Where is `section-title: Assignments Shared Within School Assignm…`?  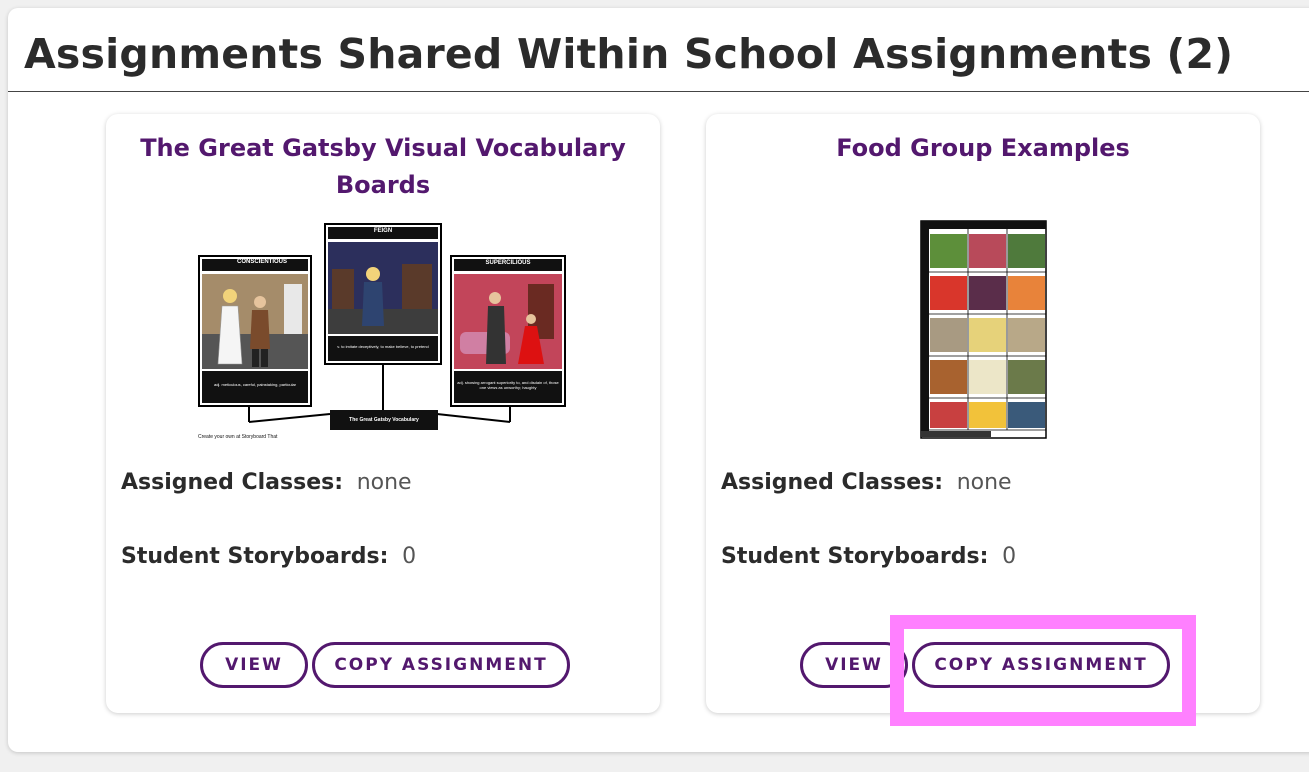
section-title: Assignments Shared Within School Assignm… is located at coordinates (629, 54).